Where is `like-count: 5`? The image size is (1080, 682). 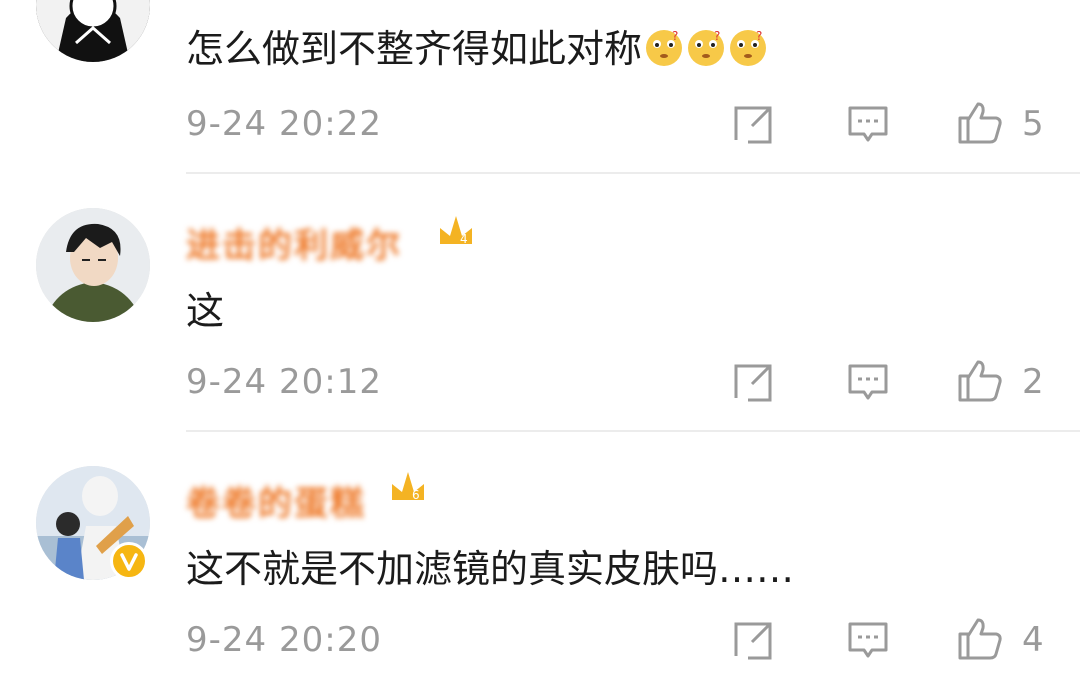
like-count: 5 is located at coordinates (1033, 124).